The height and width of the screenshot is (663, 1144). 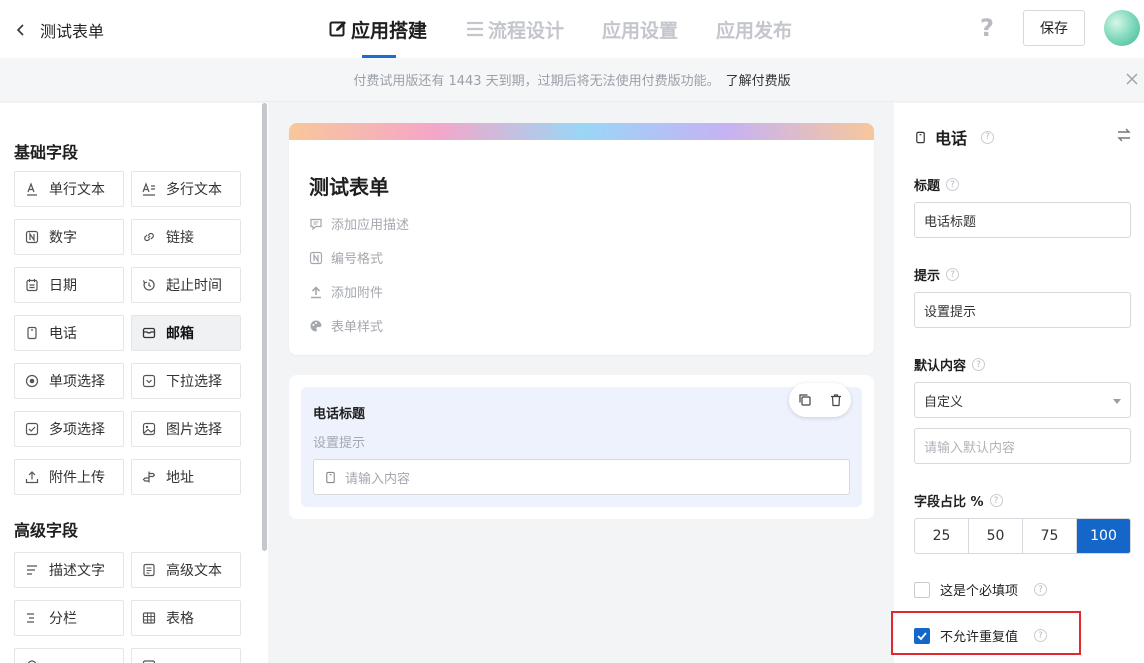 I want to click on field-address: 地址, so click(x=186, y=477).